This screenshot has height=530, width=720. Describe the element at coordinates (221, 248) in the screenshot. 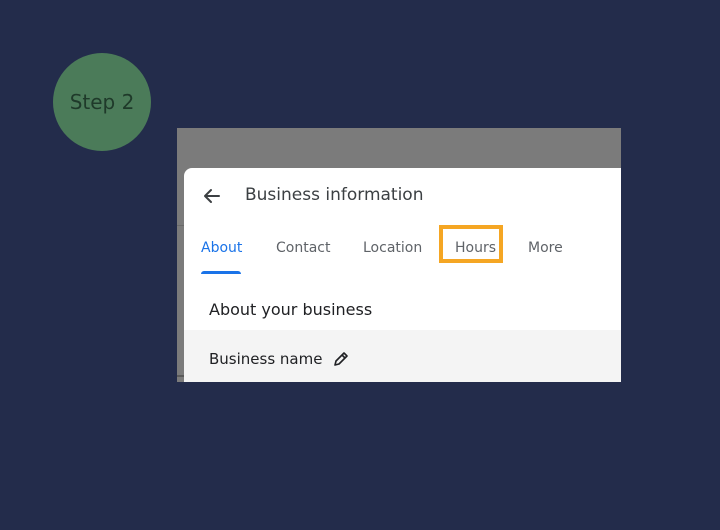

I see `tab-about: About` at that location.